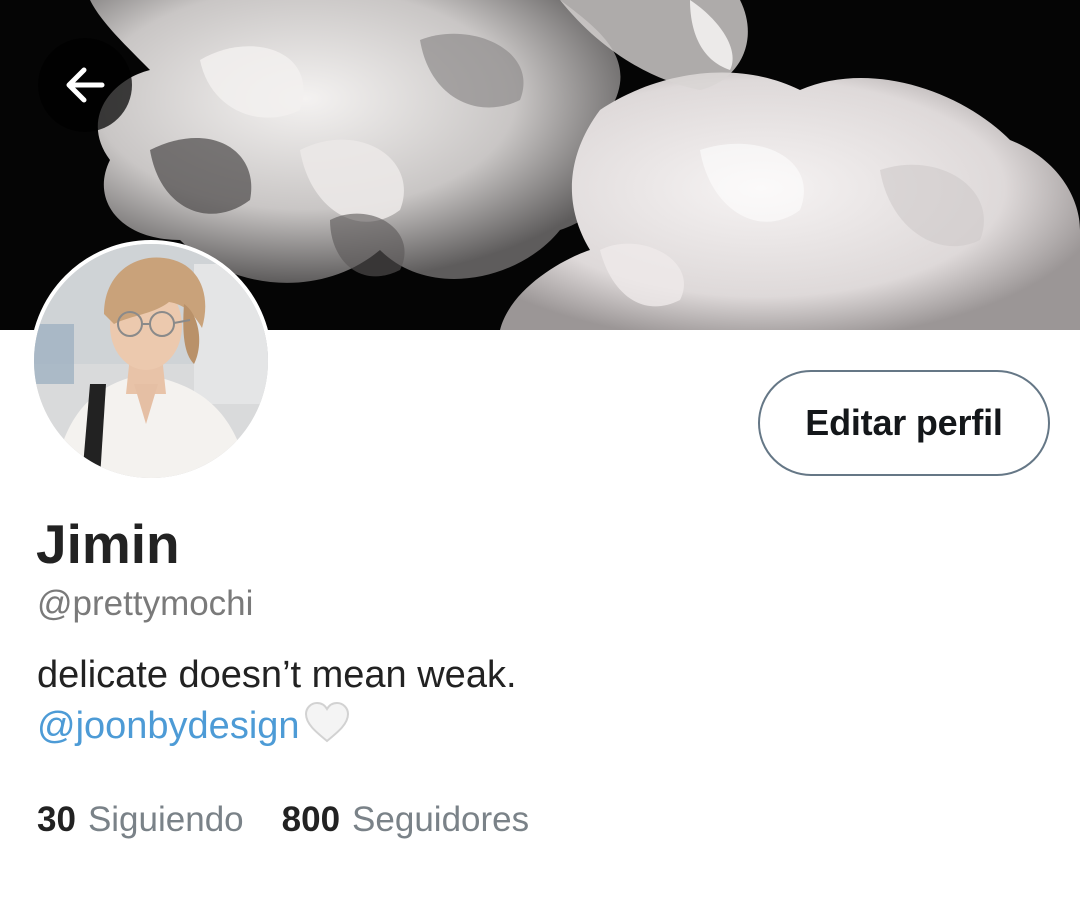  I want to click on avatar, so click(151, 361).